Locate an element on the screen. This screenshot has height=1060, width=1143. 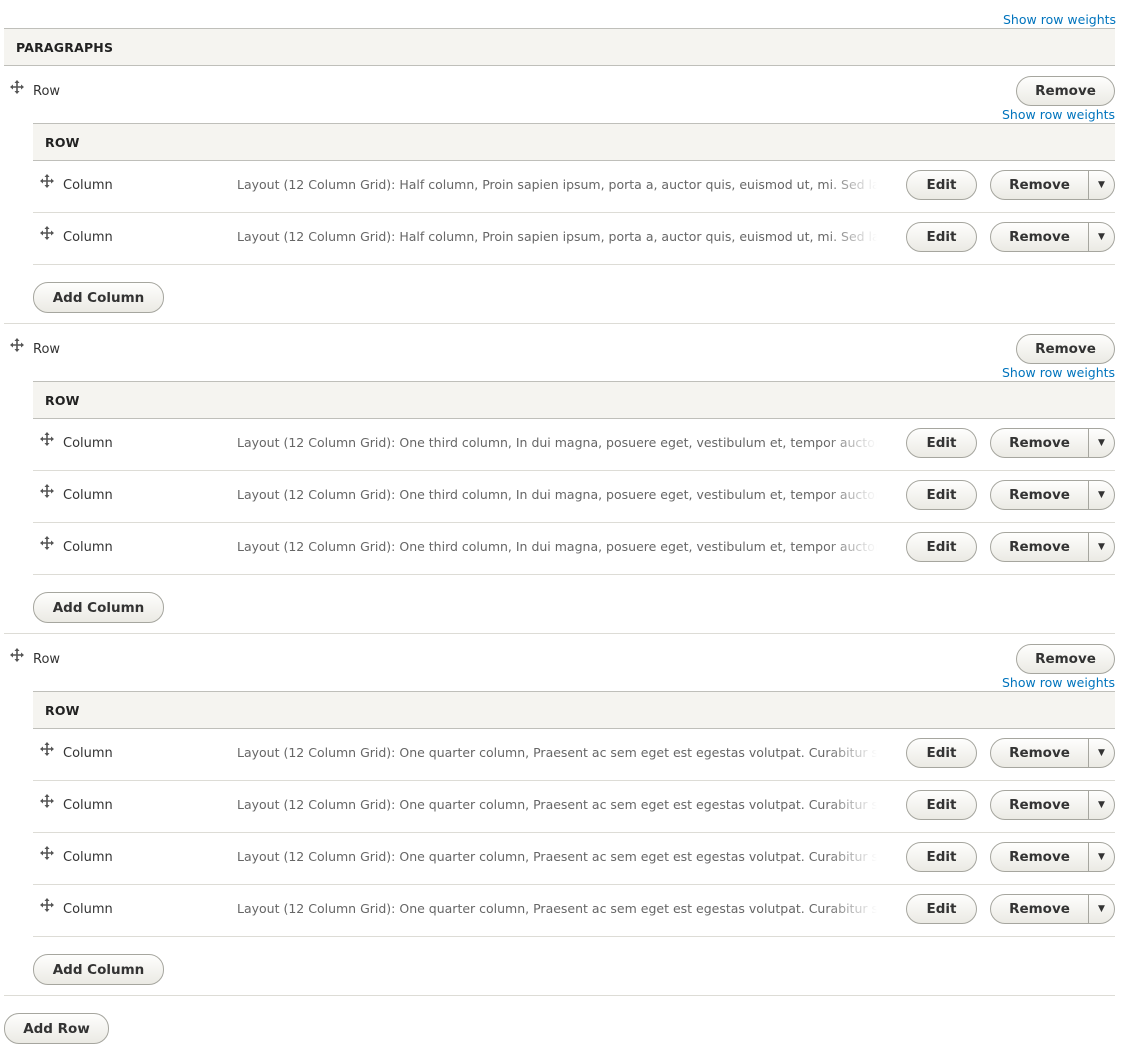
section-header: PARAGRAPHS is located at coordinates (559, 47).